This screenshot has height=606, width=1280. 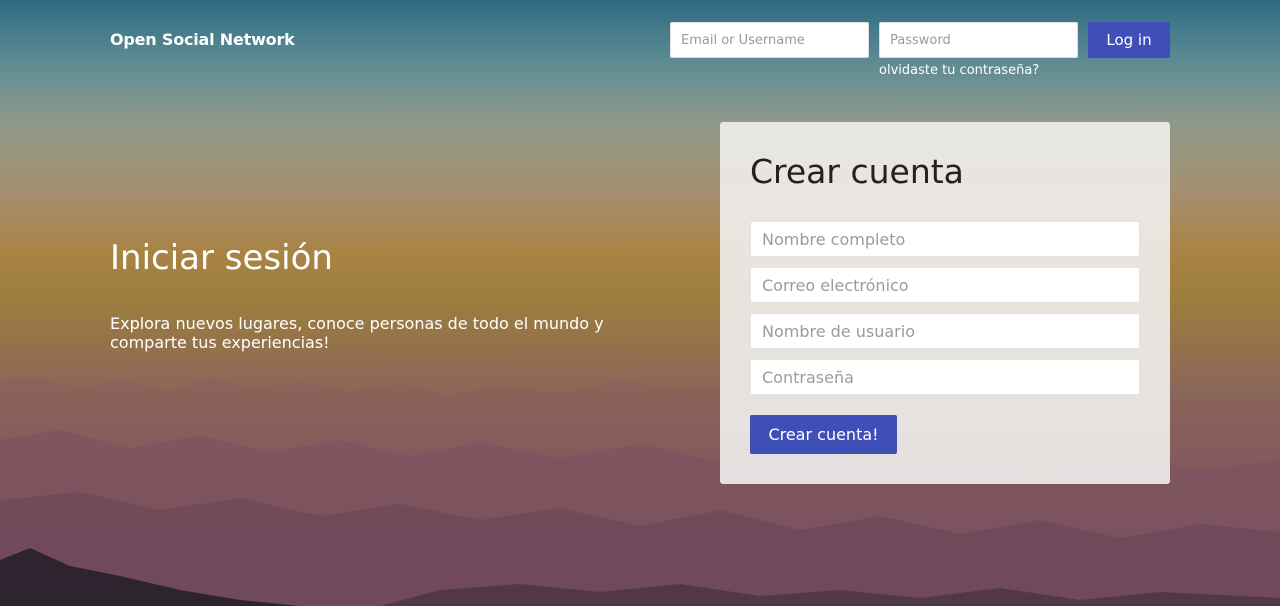 I want to click on create-account-button: Crear cuenta!, so click(x=823, y=434).